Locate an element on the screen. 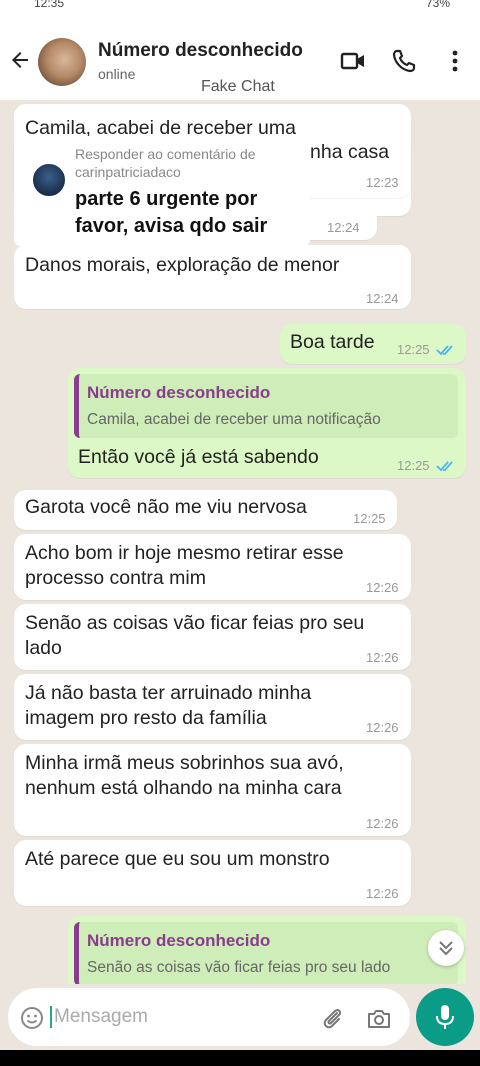 The height and width of the screenshot is (1066, 480). scroll-to-bottom-button is located at coordinates (446, 948).